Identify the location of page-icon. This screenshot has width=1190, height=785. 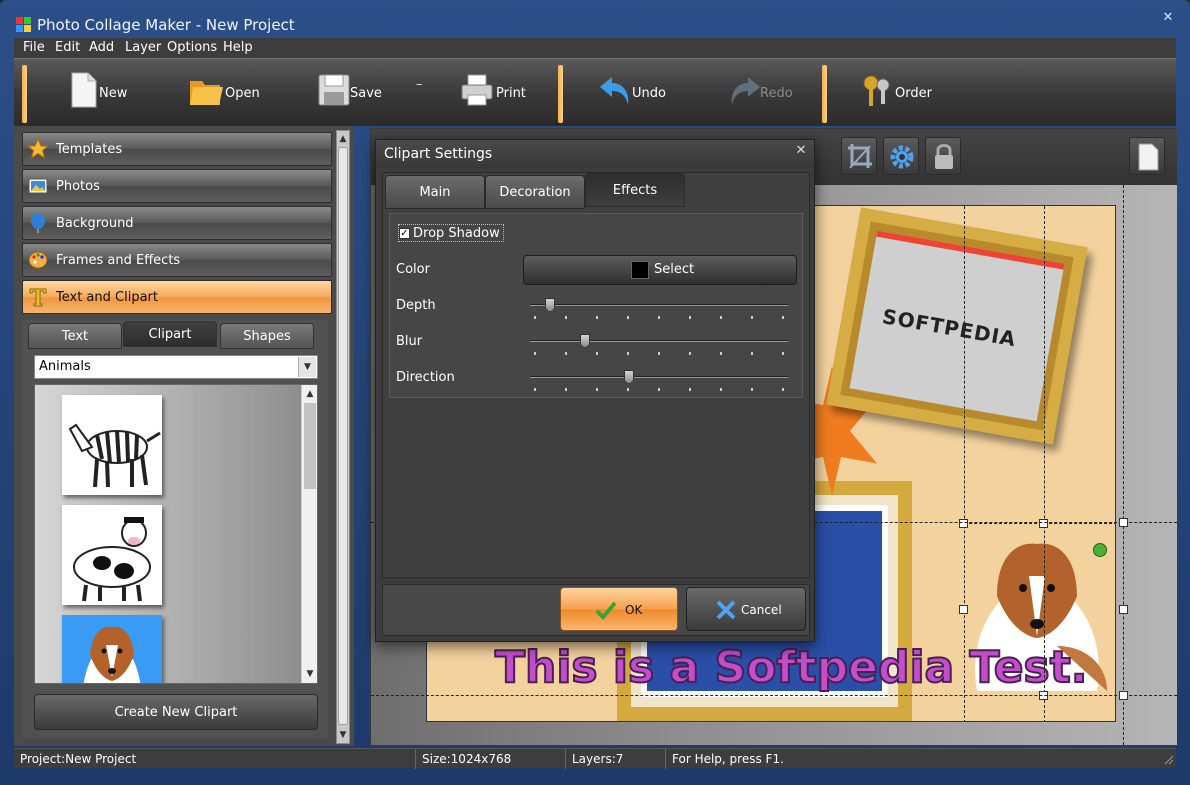
(1148, 157).